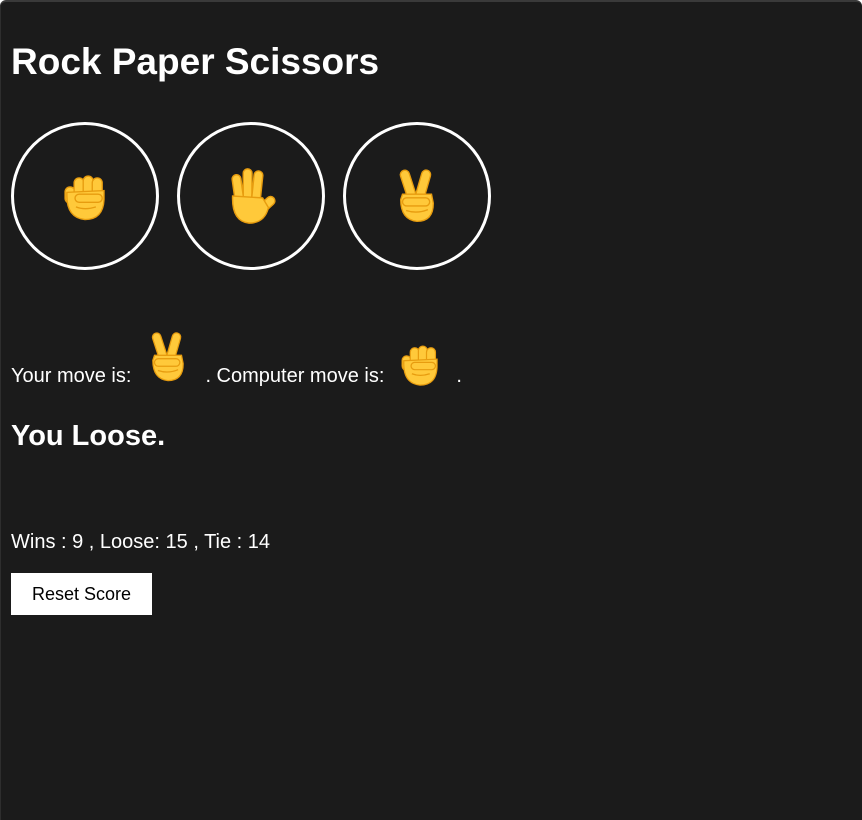  Describe the element at coordinates (195, 61) in the screenshot. I see `page-title: Rock Paper Scissors` at that location.